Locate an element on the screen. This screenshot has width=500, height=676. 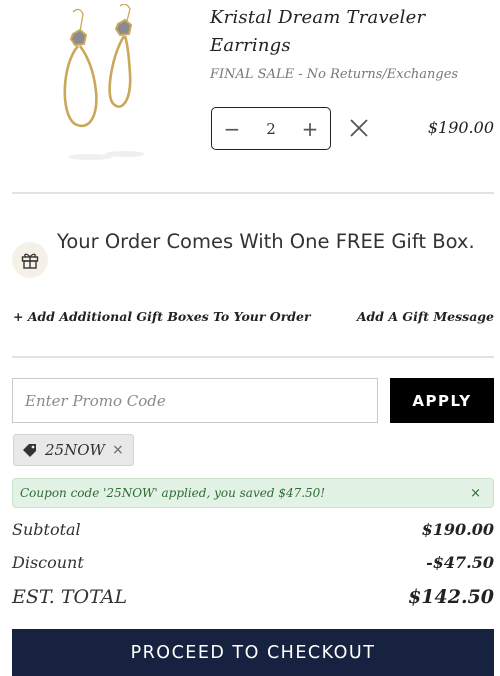
discount-label: Discount is located at coordinates (48, 562).